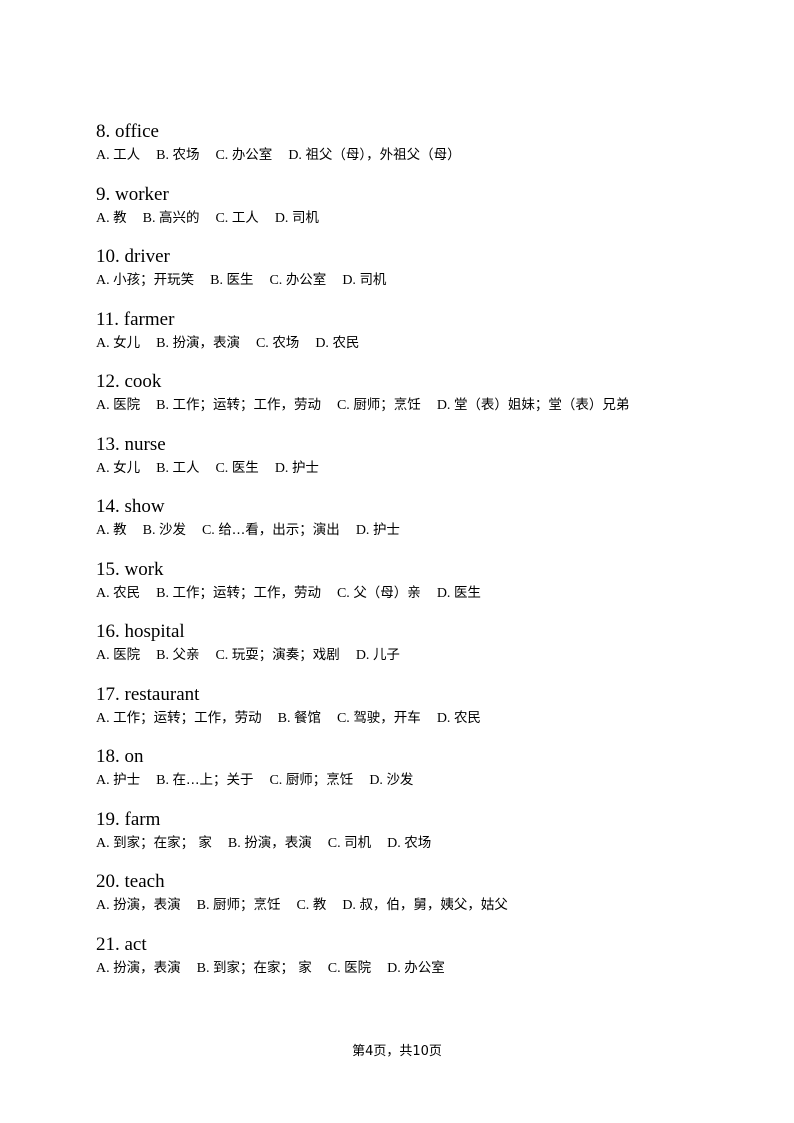  I want to click on answer-option: B. 餐馆, so click(299, 718).